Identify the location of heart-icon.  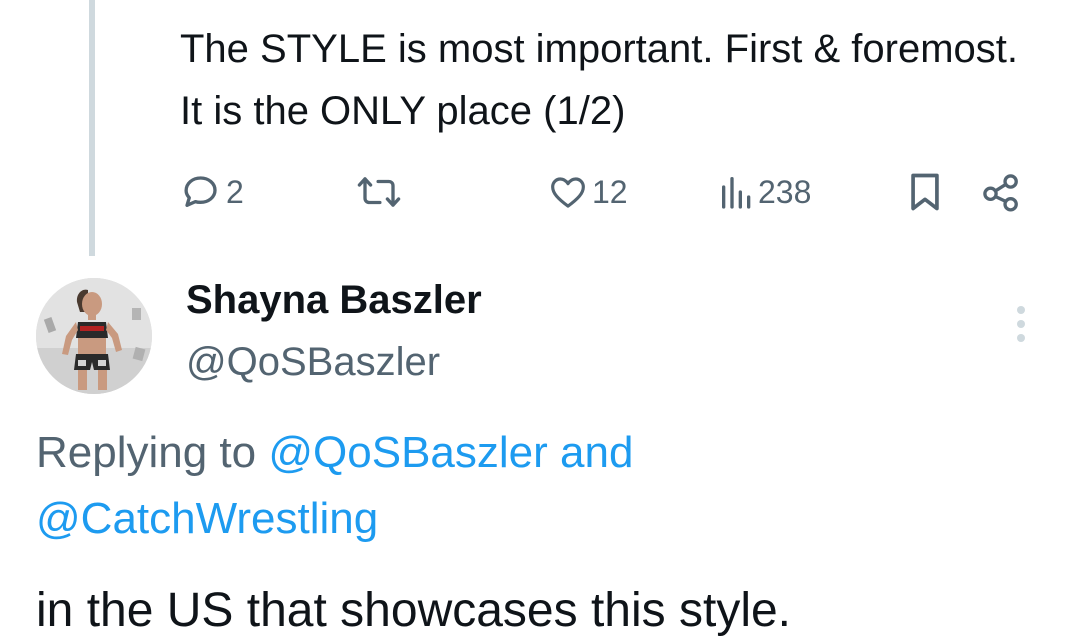
(568, 192).